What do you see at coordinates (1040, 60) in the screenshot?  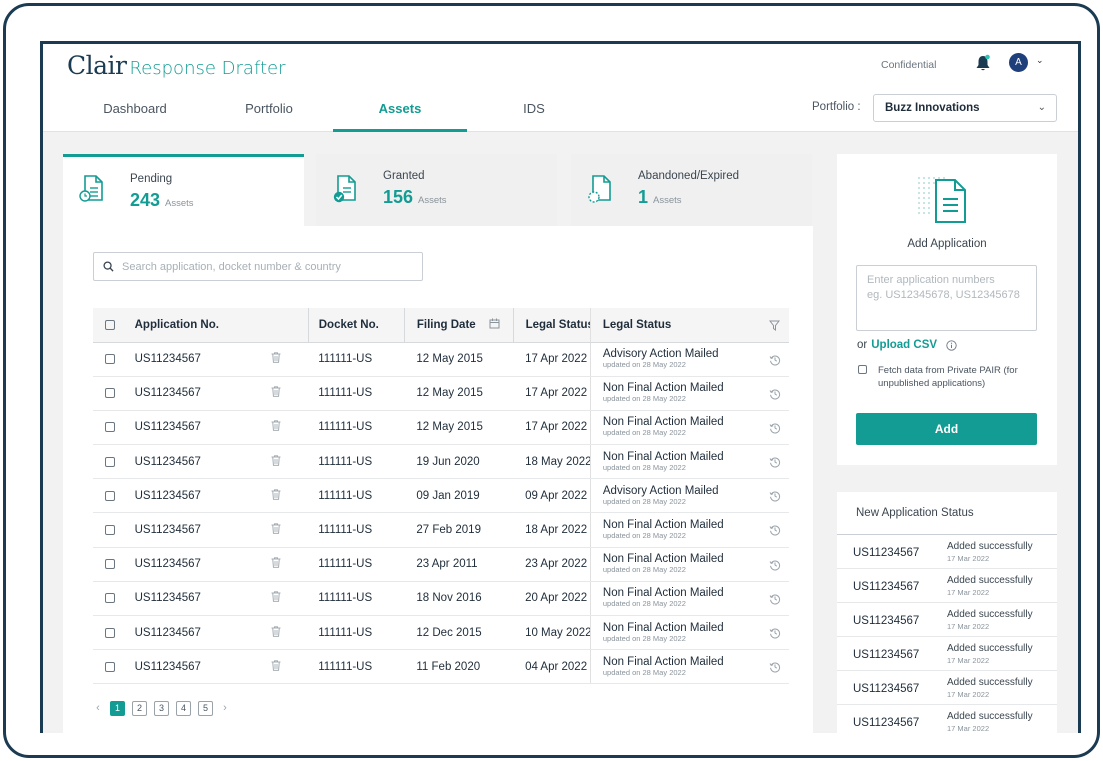 I see `chevron-down-icon: ⌄` at bounding box center [1040, 60].